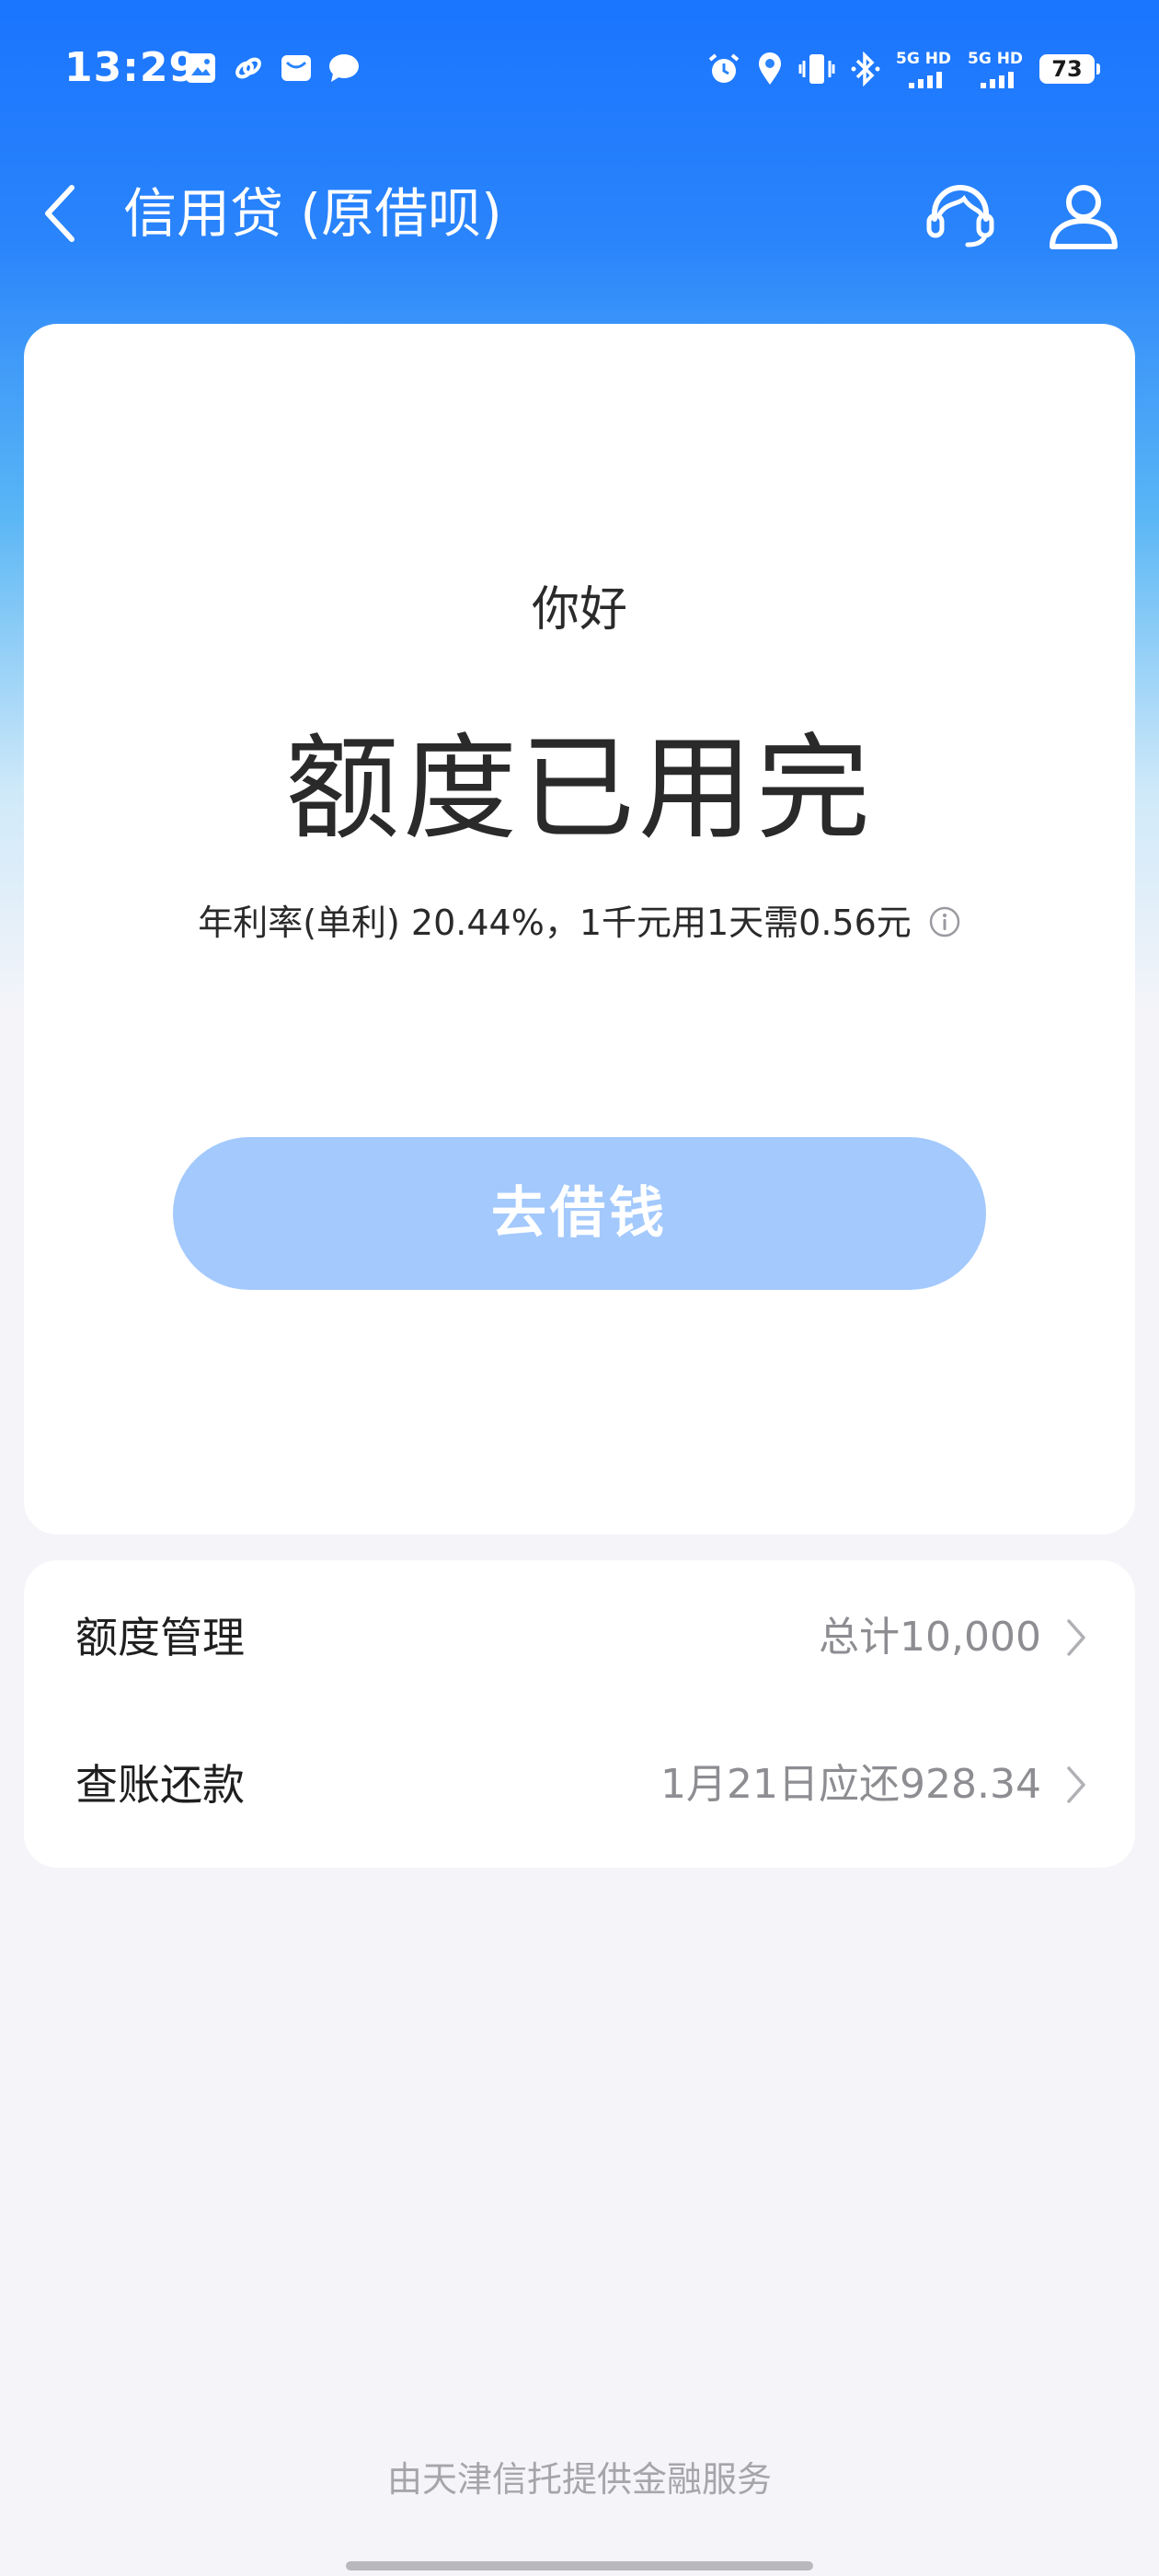  Describe the element at coordinates (924, 59) in the screenshot. I see `signal-1-label: 5G HD` at that location.